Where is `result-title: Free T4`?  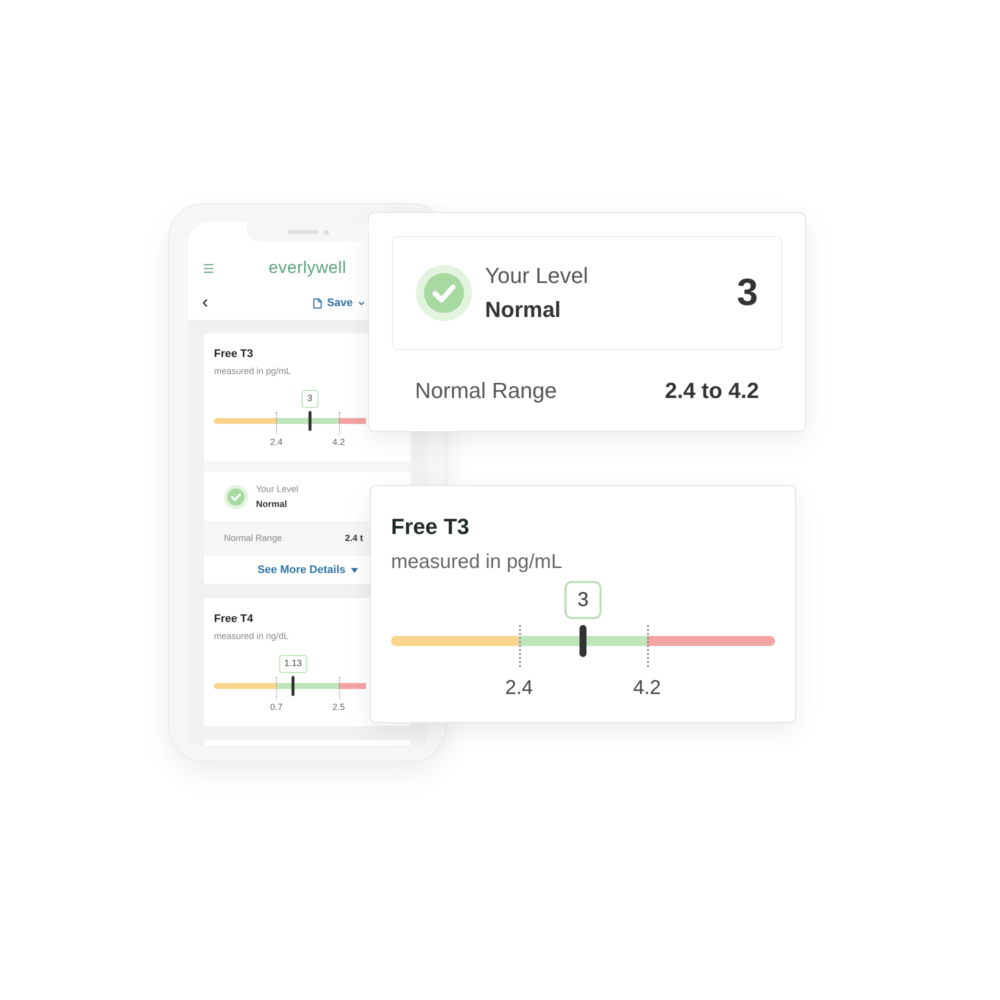
result-title: Free T4 is located at coordinates (234, 619).